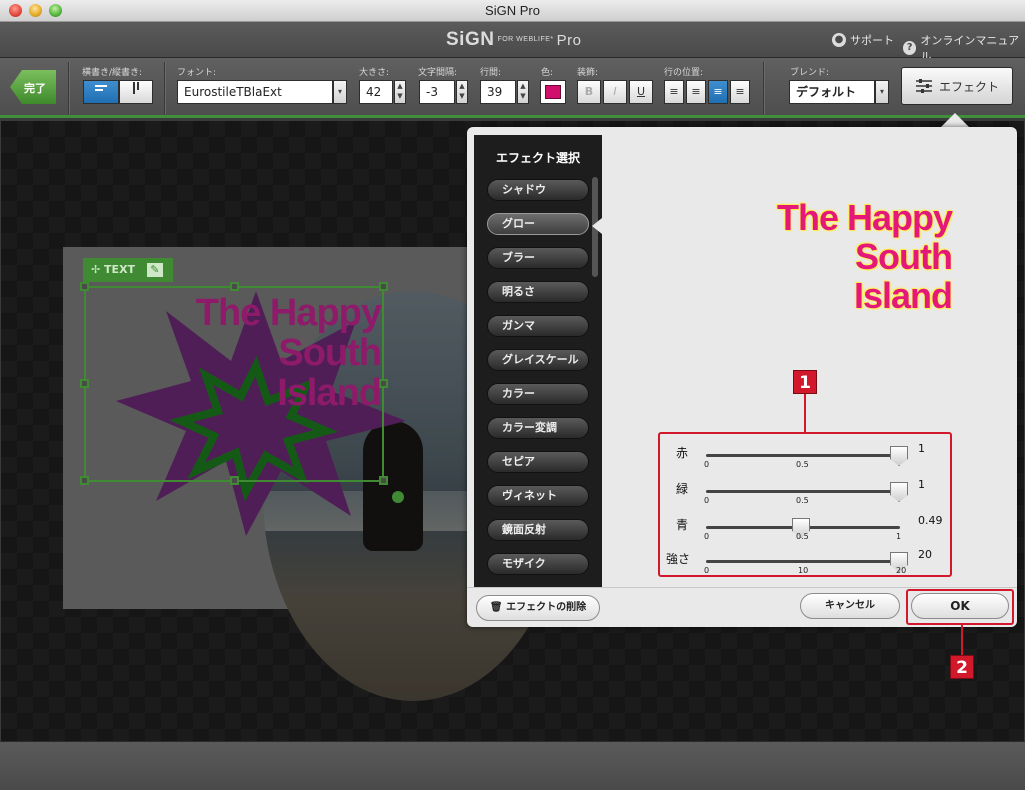  What do you see at coordinates (496, 607) in the screenshot?
I see `trash-icon: 🗑` at bounding box center [496, 607].